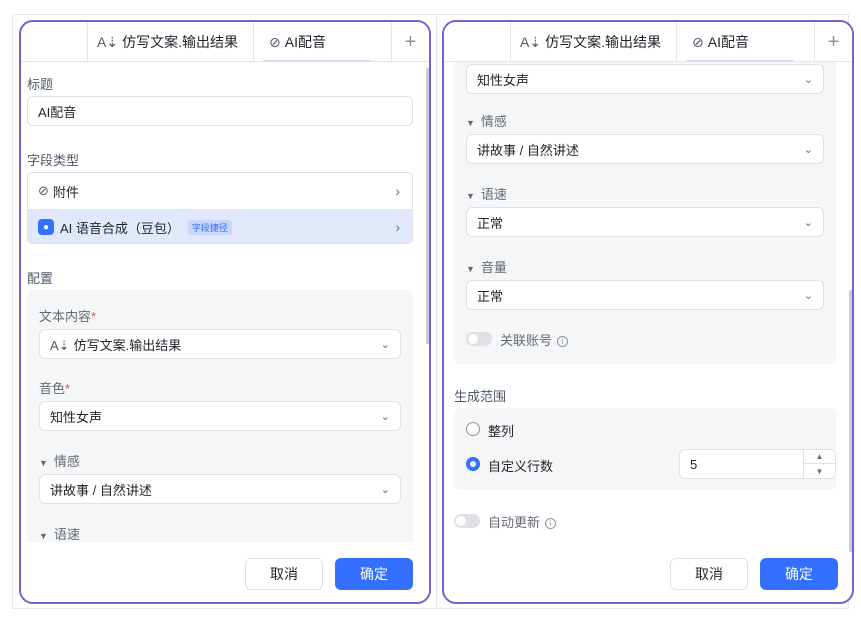 The height and width of the screenshot is (619, 861). What do you see at coordinates (522, 521) in the screenshot?
I see `auto-update-label: 自动更新 i` at bounding box center [522, 521].